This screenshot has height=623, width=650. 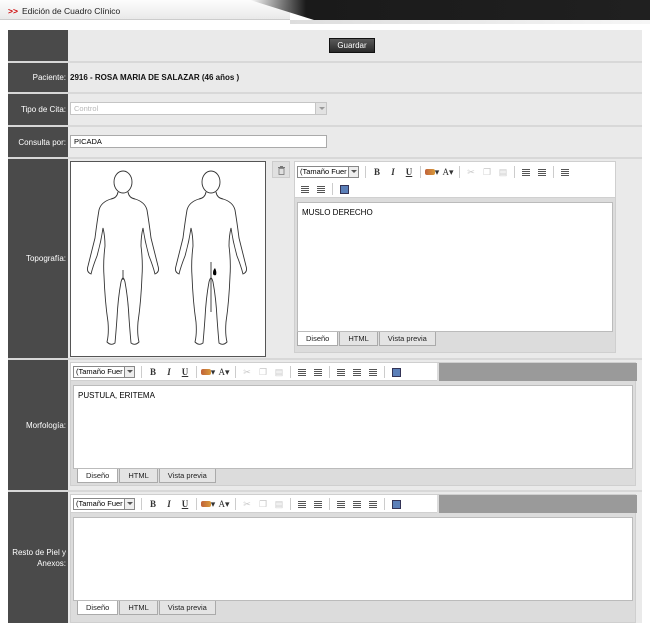 I want to click on consulta-label: Consulta por:, so click(x=38, y=142).